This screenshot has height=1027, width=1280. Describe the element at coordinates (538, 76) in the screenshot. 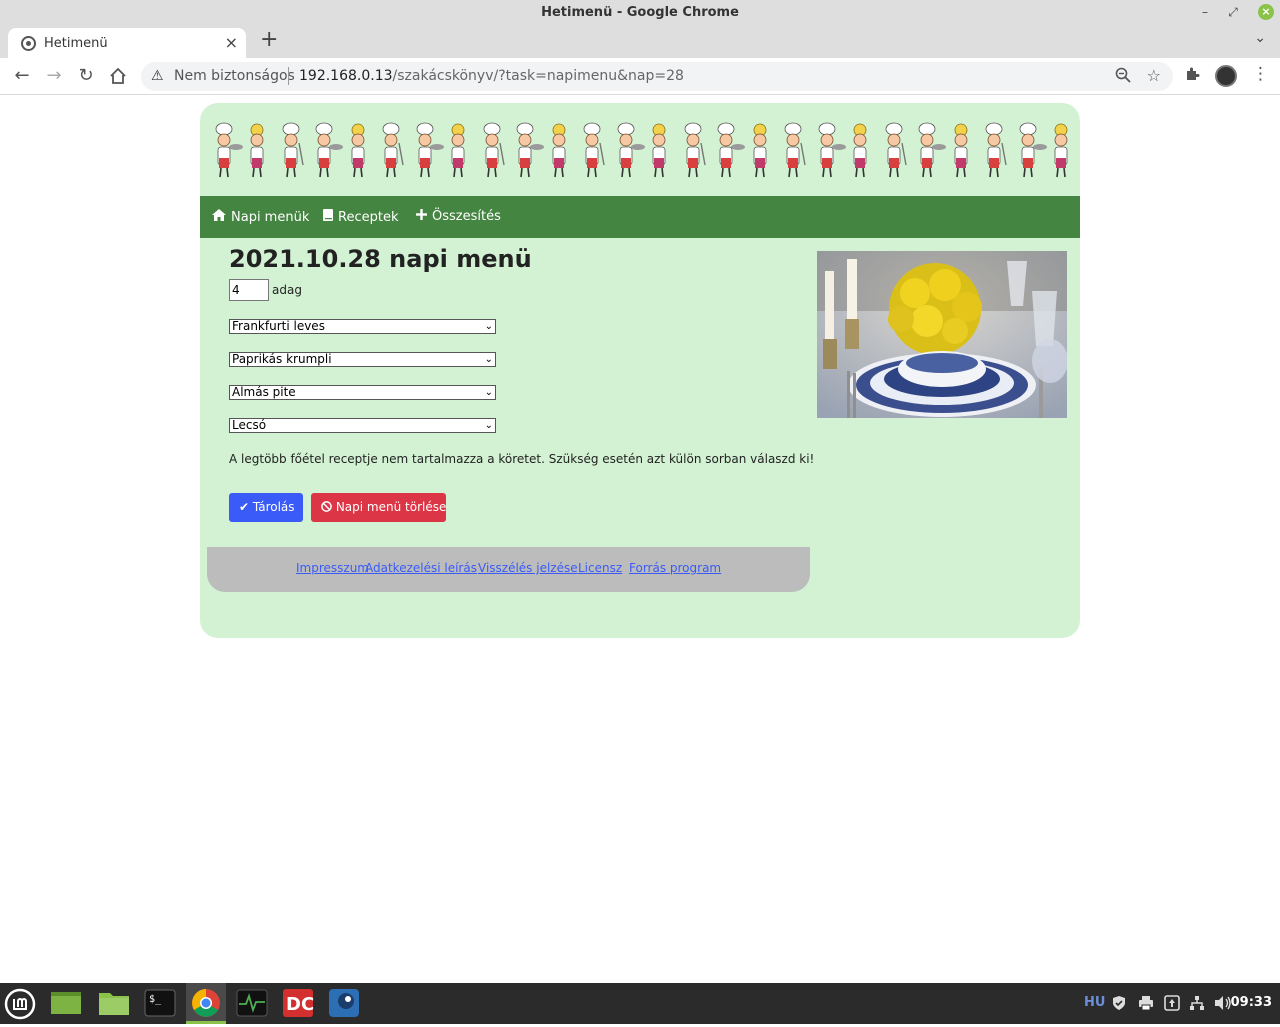

I see `url-path: /szakácskönyv/?task=napimenu&nap=28` at that location.